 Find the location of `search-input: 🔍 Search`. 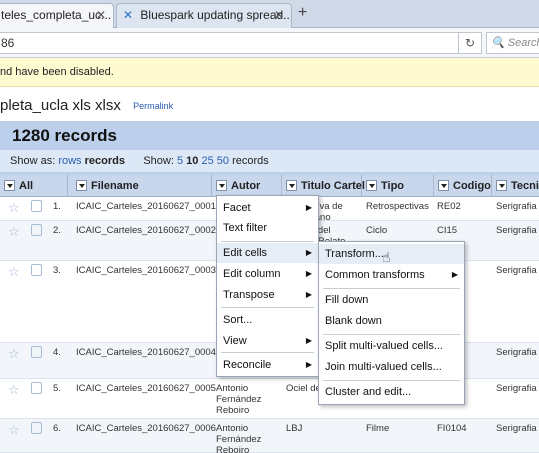

search-input: 🔍 Search is located at coordinates (512, 43).